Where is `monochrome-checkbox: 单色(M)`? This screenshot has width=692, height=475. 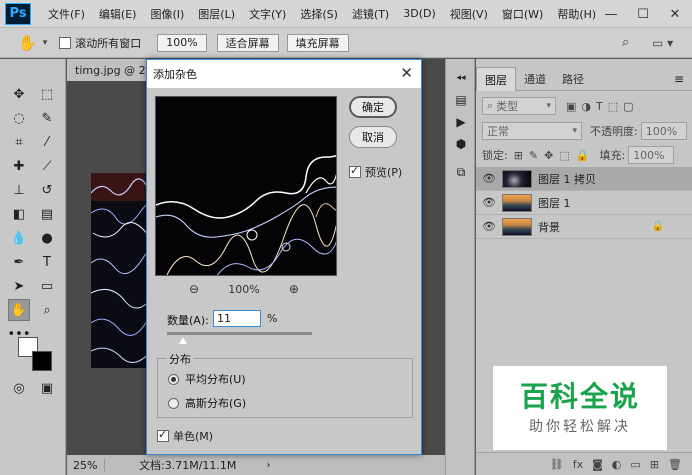 monochrome-checkbox: 单色(M) is located at coordinates (185, 436).